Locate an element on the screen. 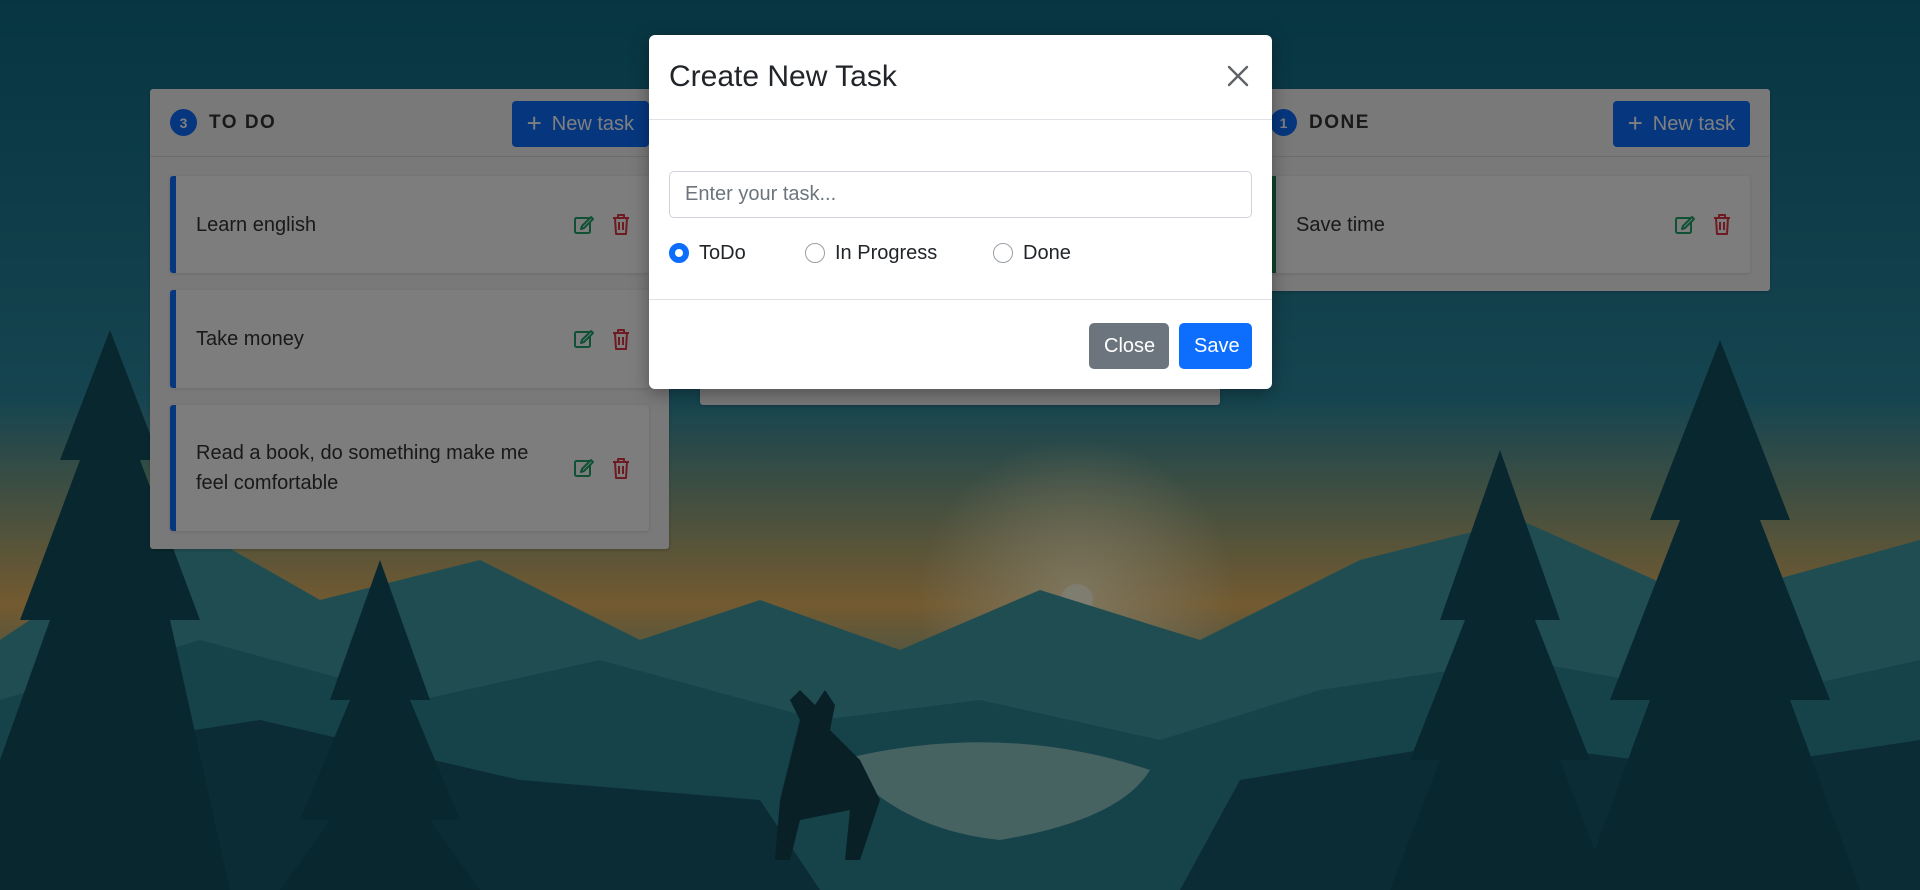 The width and height of the screenshot is (1920, 890). save-button: Save is located at coordinates (1215, 346).